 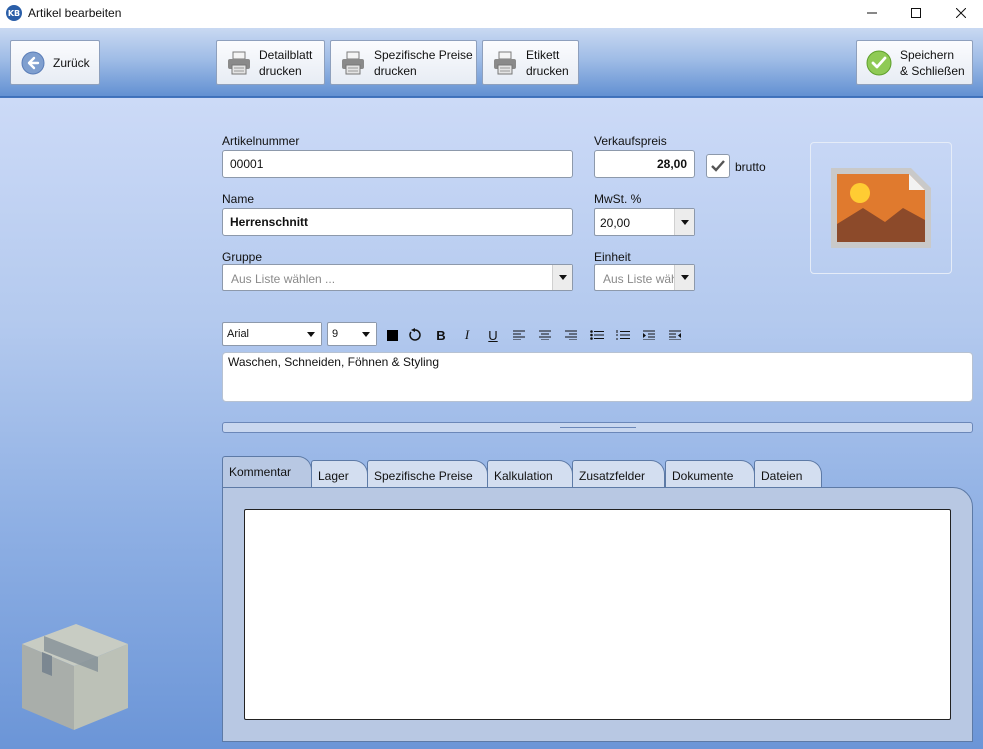 I want to click on print-prices-button: Spezifische Preise drucken, so click(x=403, y=62).